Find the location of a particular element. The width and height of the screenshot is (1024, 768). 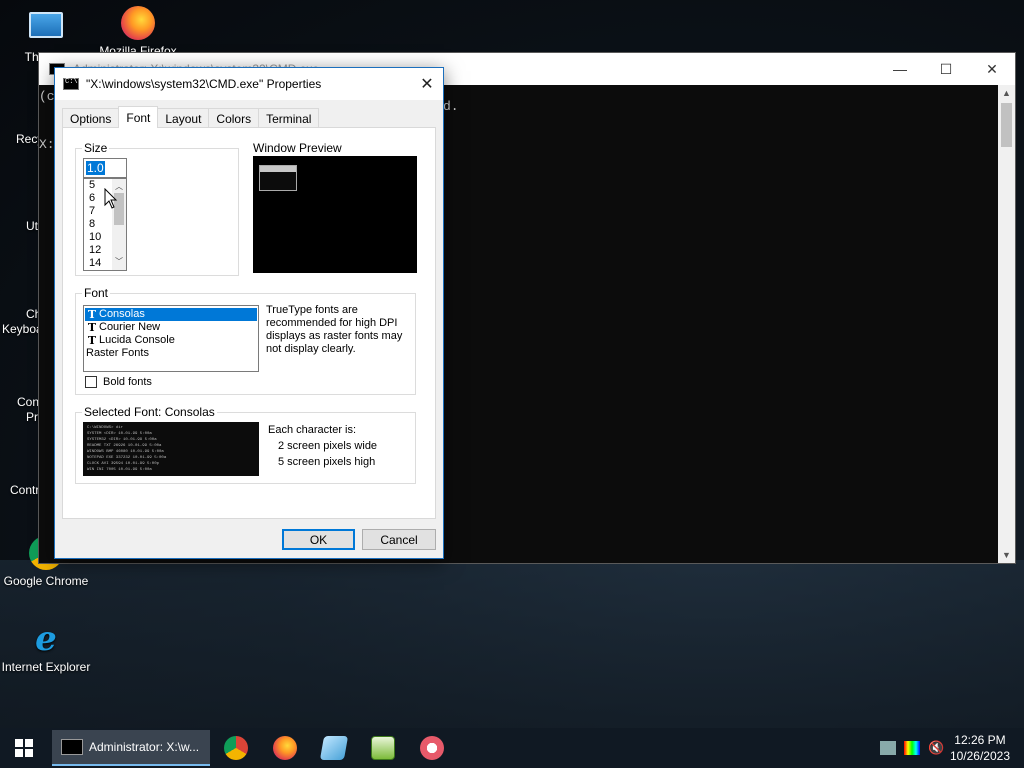

spreadsheet-icon is located at coordinates (383, 748).